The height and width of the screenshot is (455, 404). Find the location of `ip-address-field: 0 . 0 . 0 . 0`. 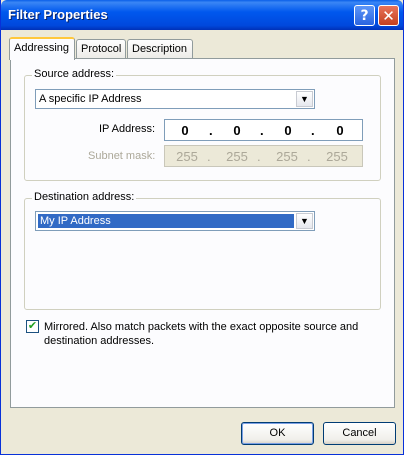

ip-address-field: 0 . 0 . 0 . 0 is located at coordinates (263, 130).